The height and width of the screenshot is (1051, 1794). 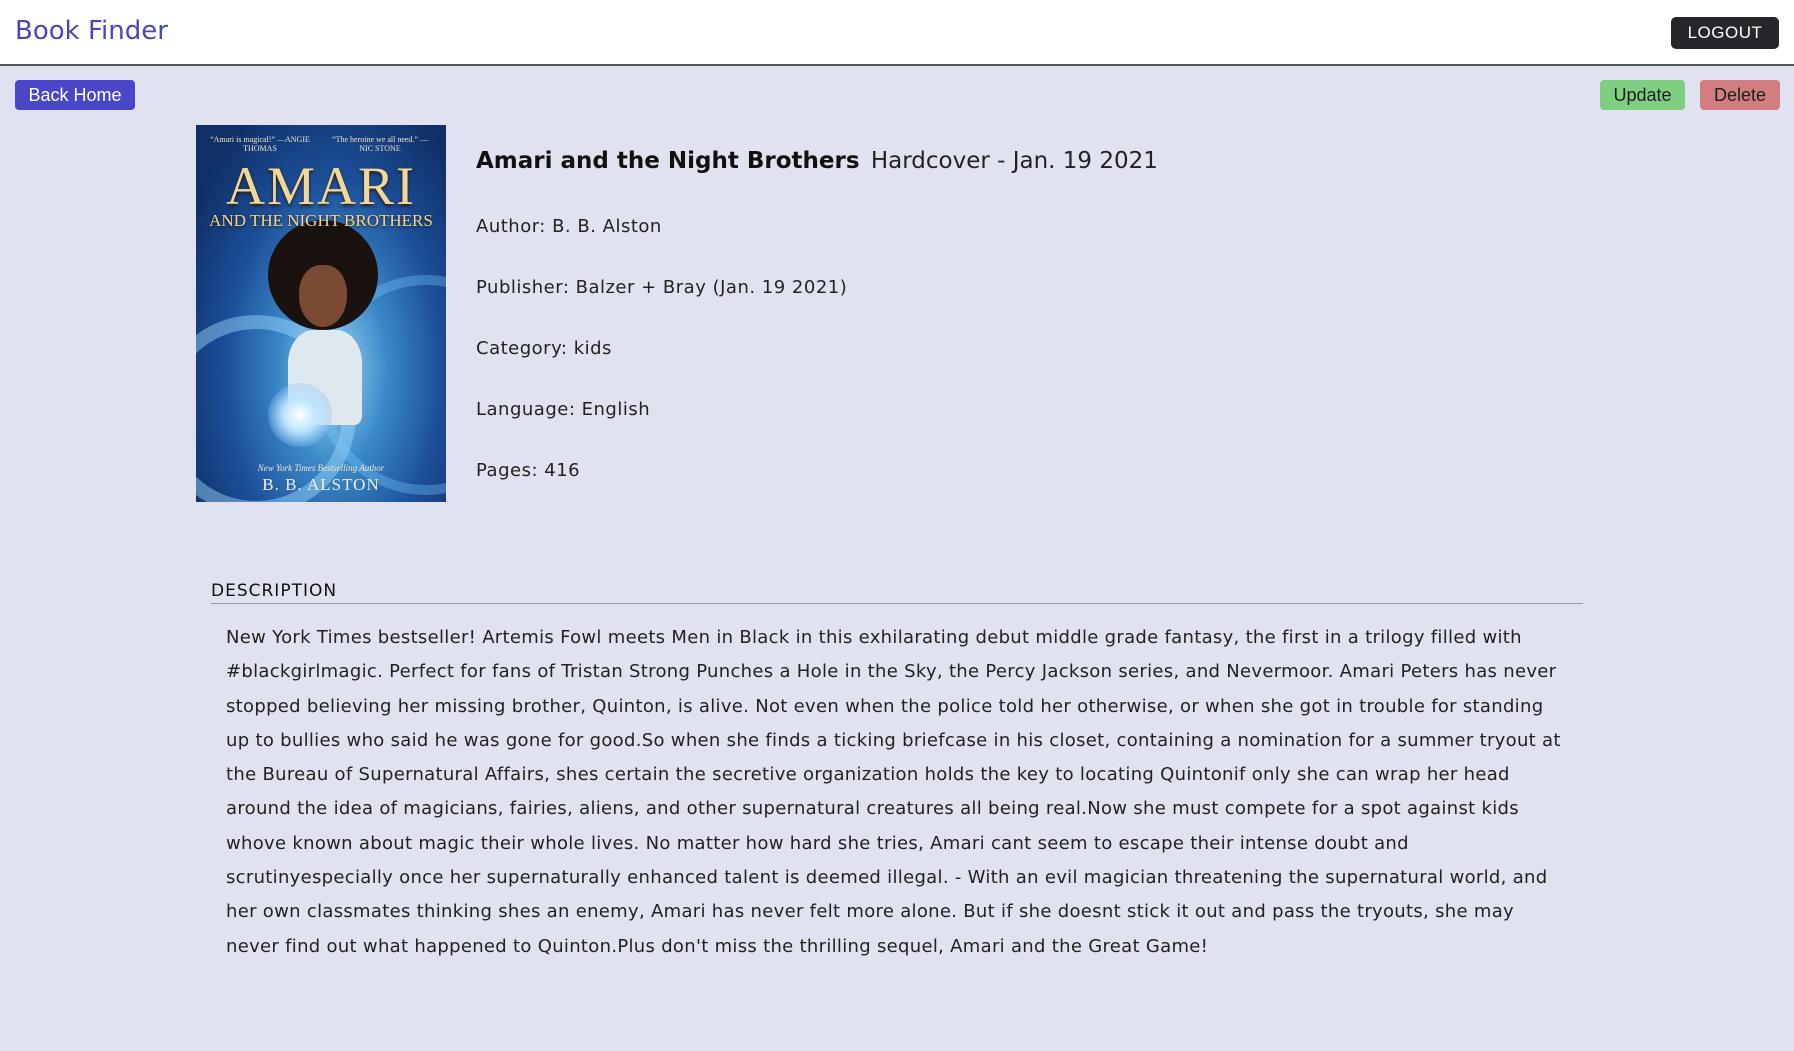 I want to click on book-category: Category: kids, so click(x=544, y=348).